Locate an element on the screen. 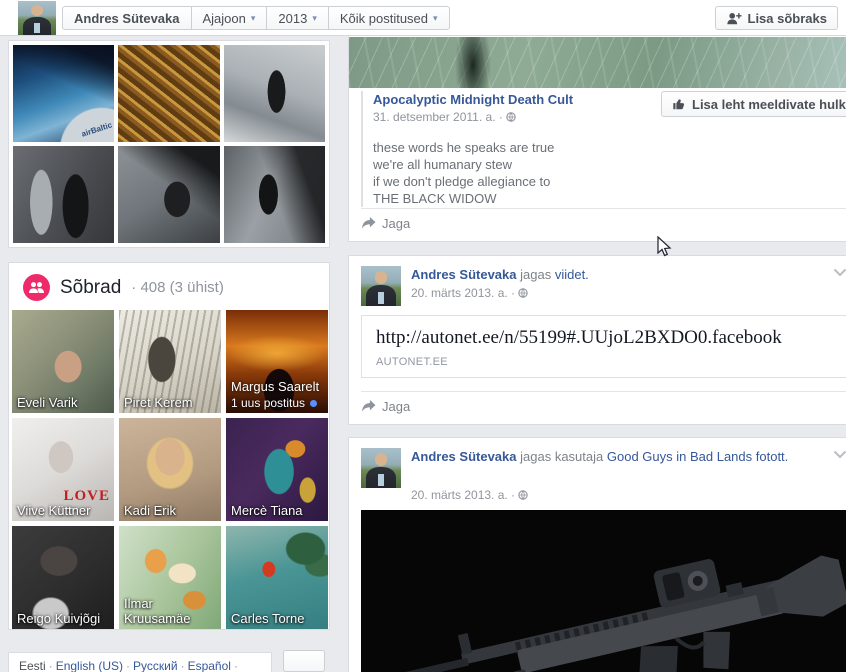 The image size is (846, 672). friend-tile: Mercè Tiana is located at coordinates (277, 469).